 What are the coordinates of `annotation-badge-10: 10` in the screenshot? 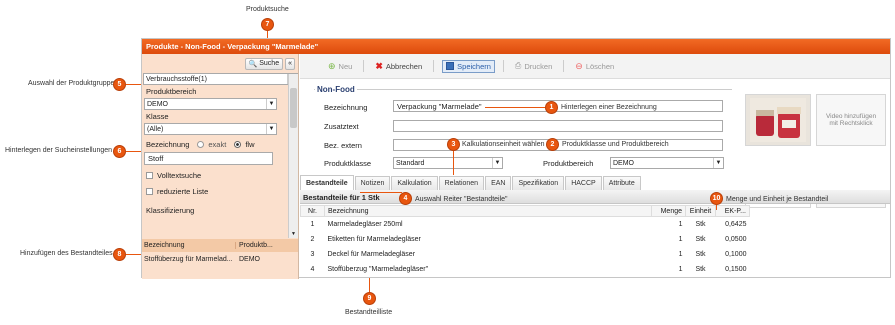 It's located at (716, 198).